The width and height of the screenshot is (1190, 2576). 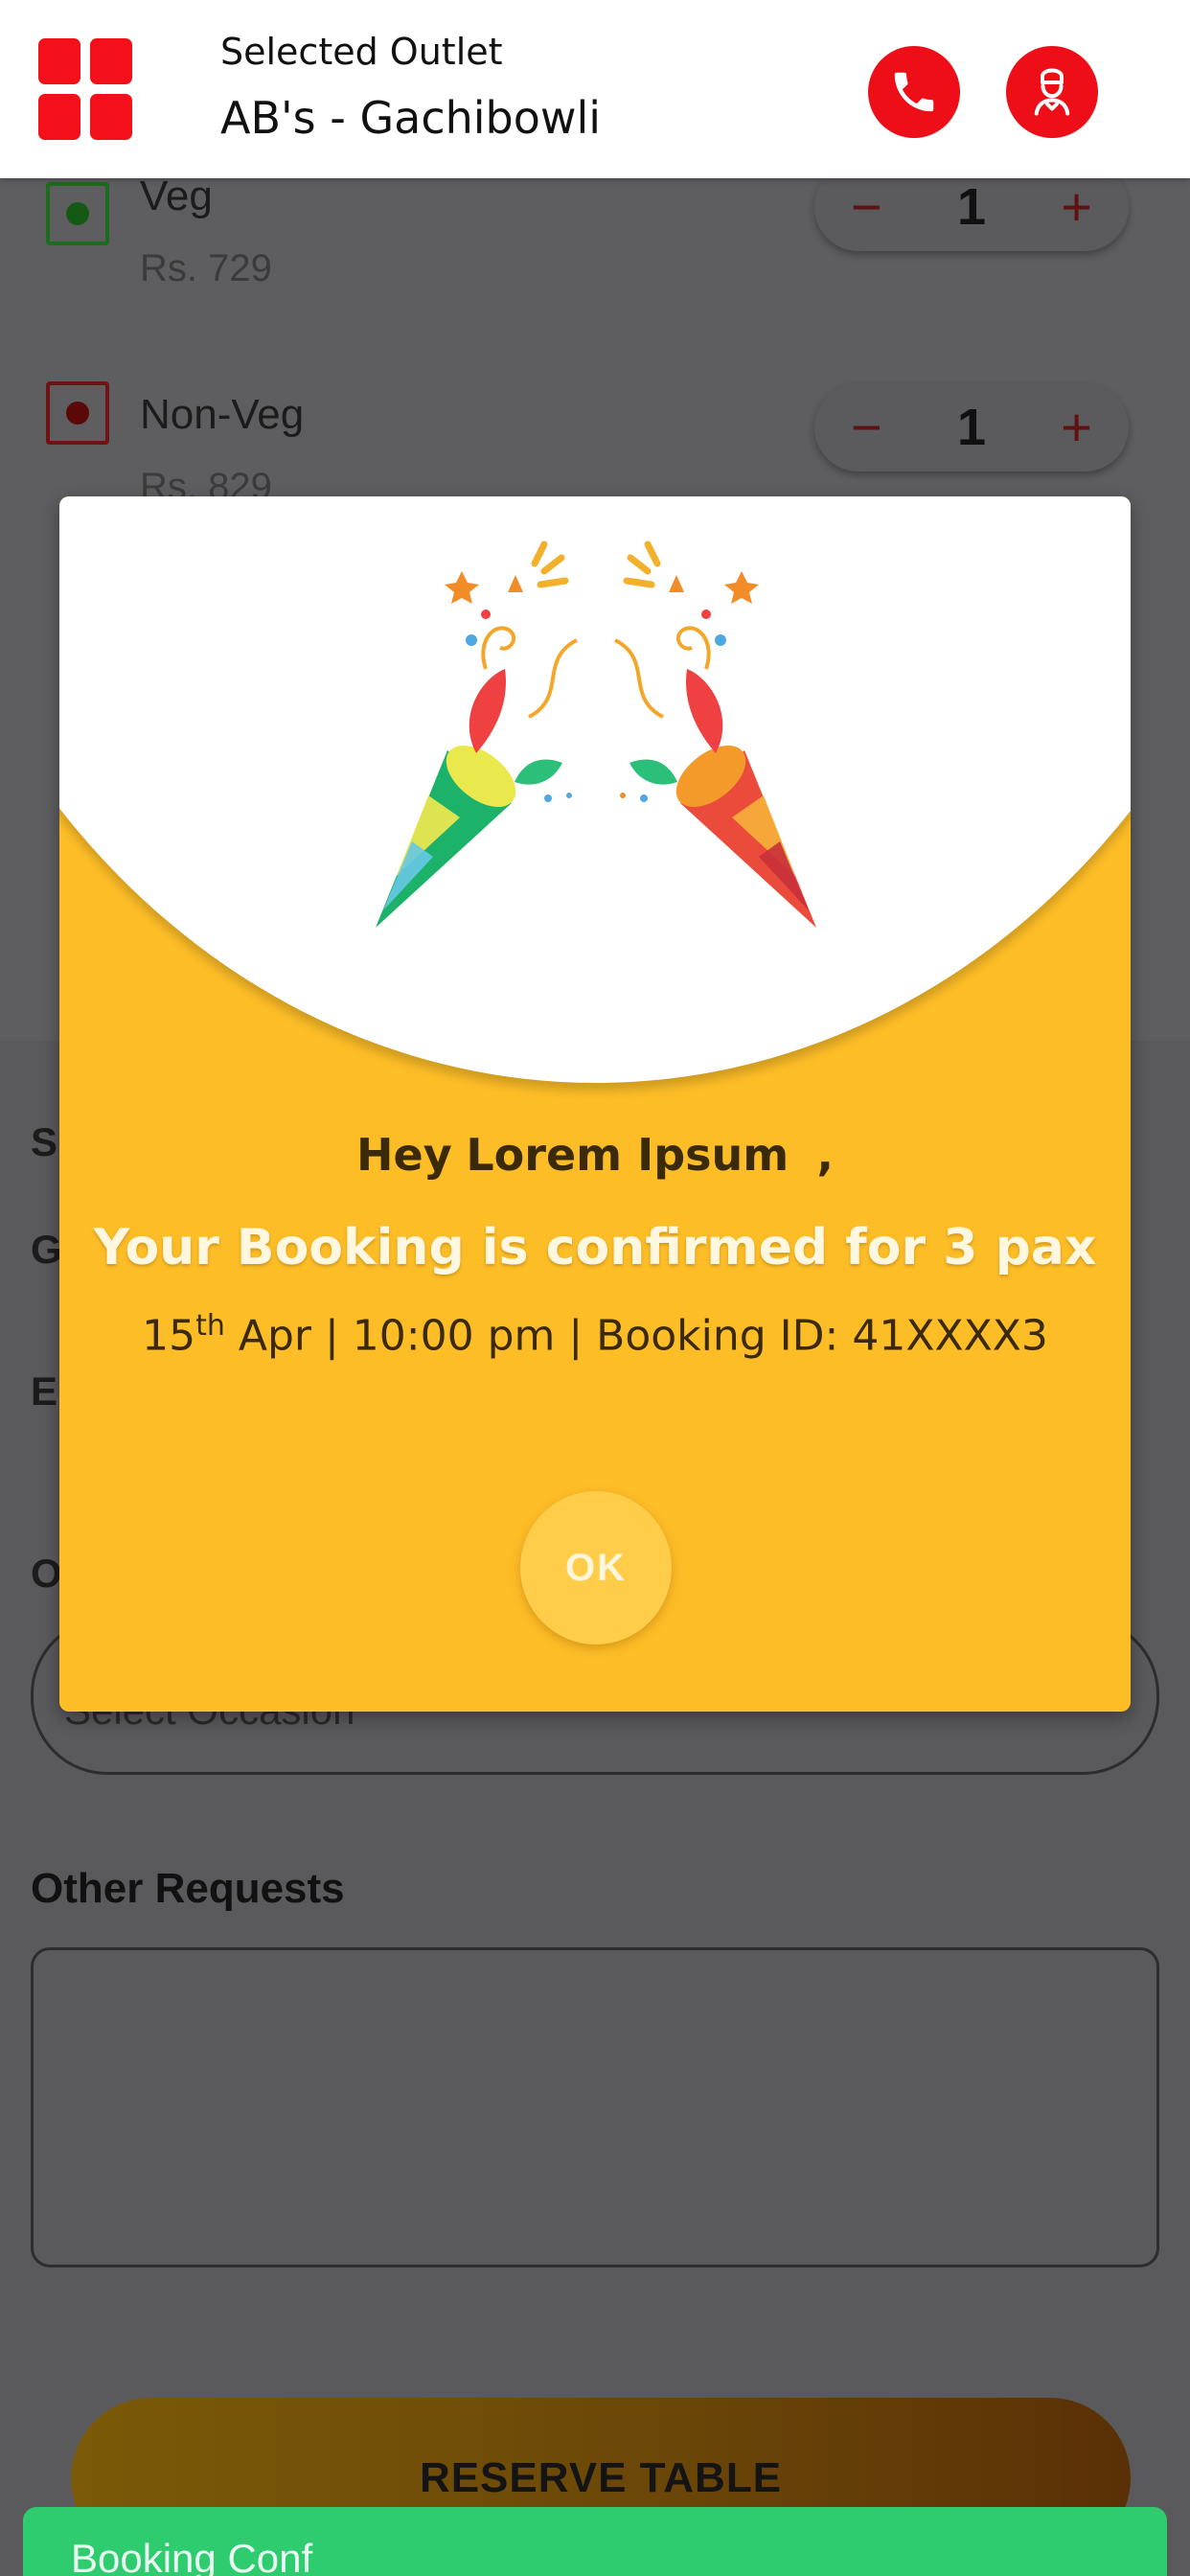 I want to click on outlet-name: AB's - Gachibowli, so click(x=411, y=118).